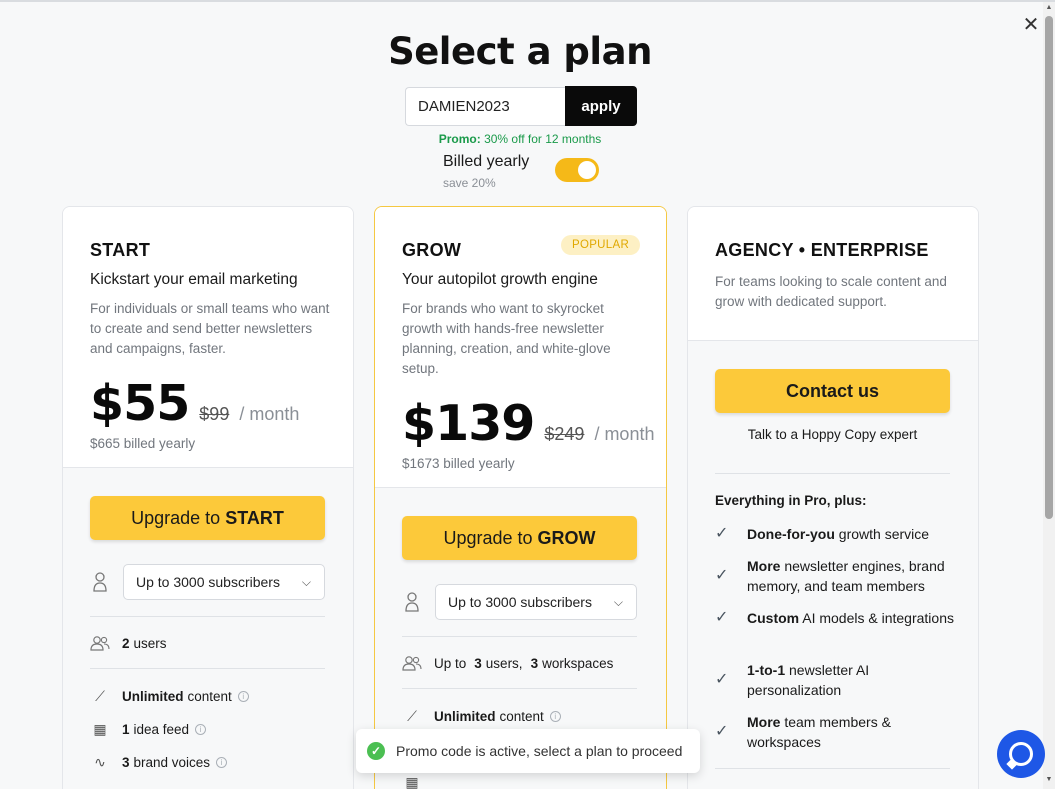 The image size is (1055, 789). I want to click on chevron-down-icon: ⌵, so click(618, 602).